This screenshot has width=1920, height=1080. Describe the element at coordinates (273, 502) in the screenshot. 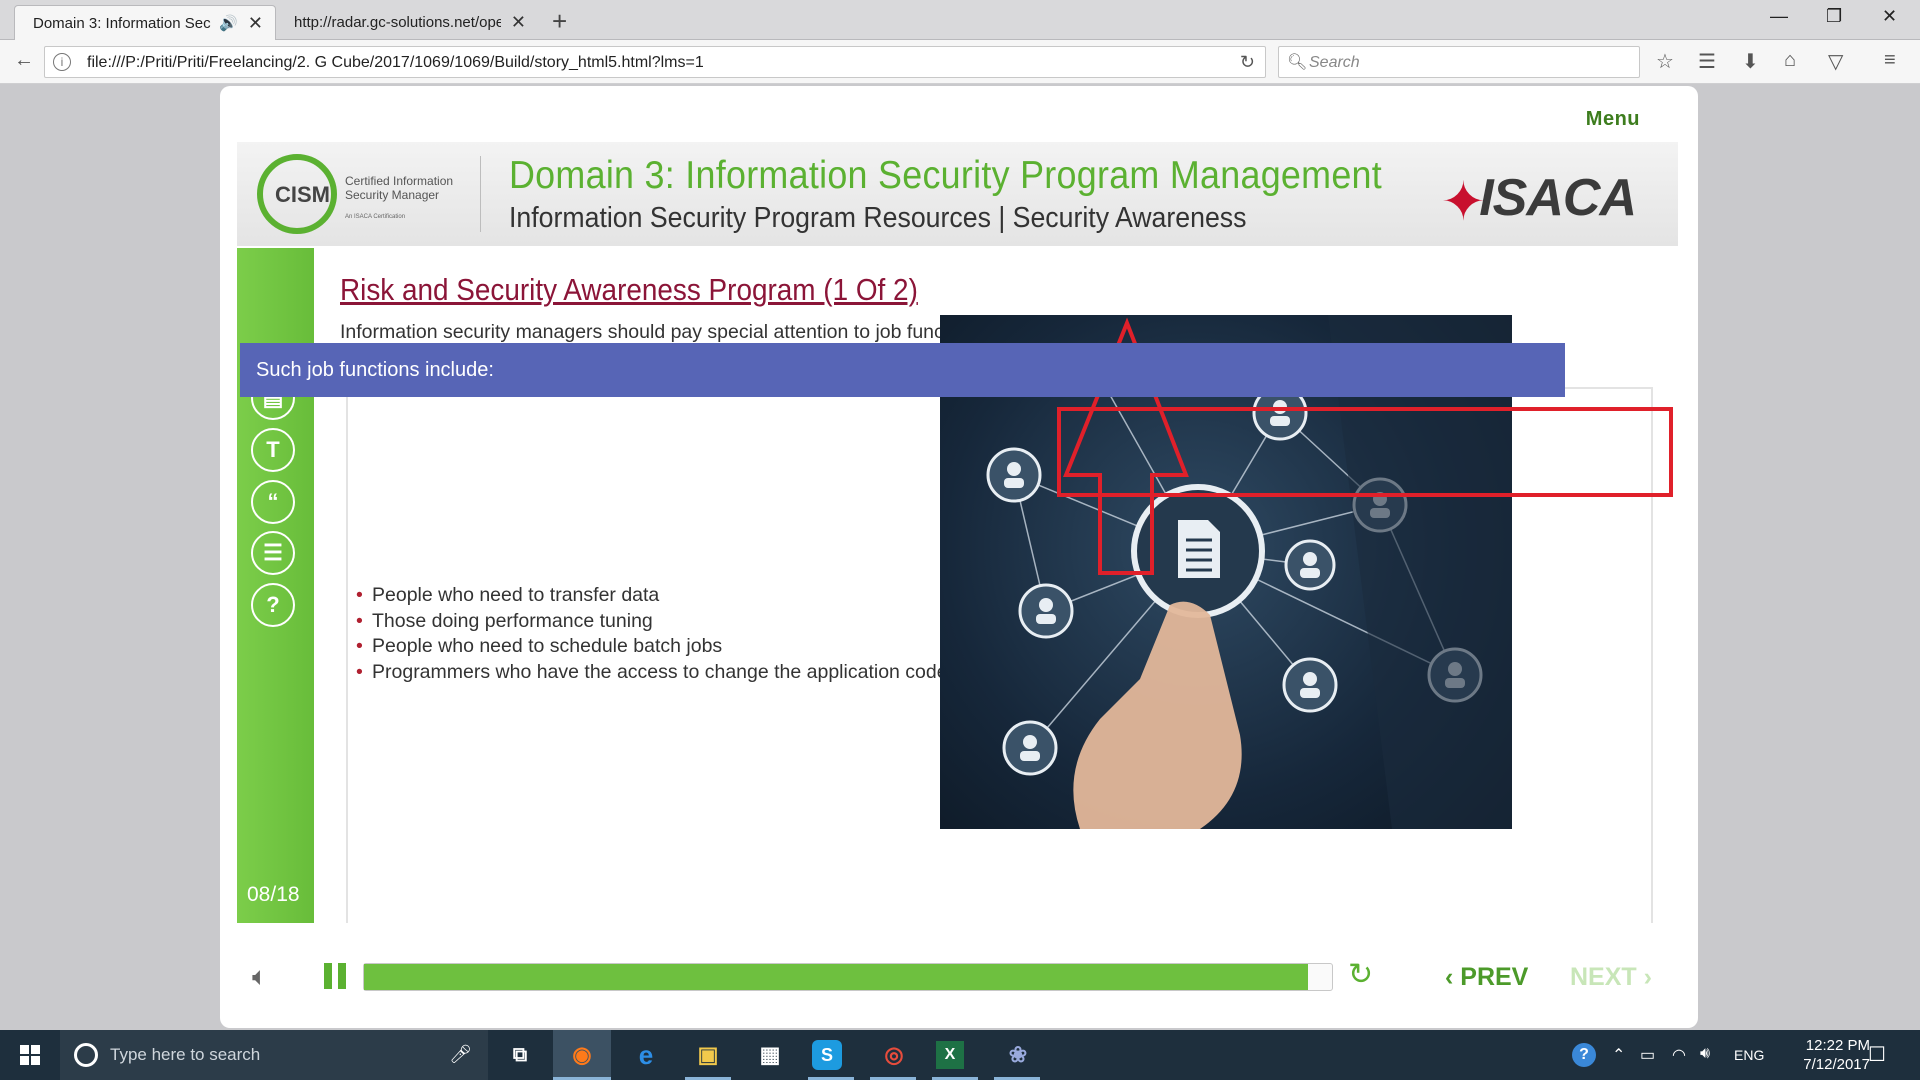

I see `quote-icon: “` at that location.